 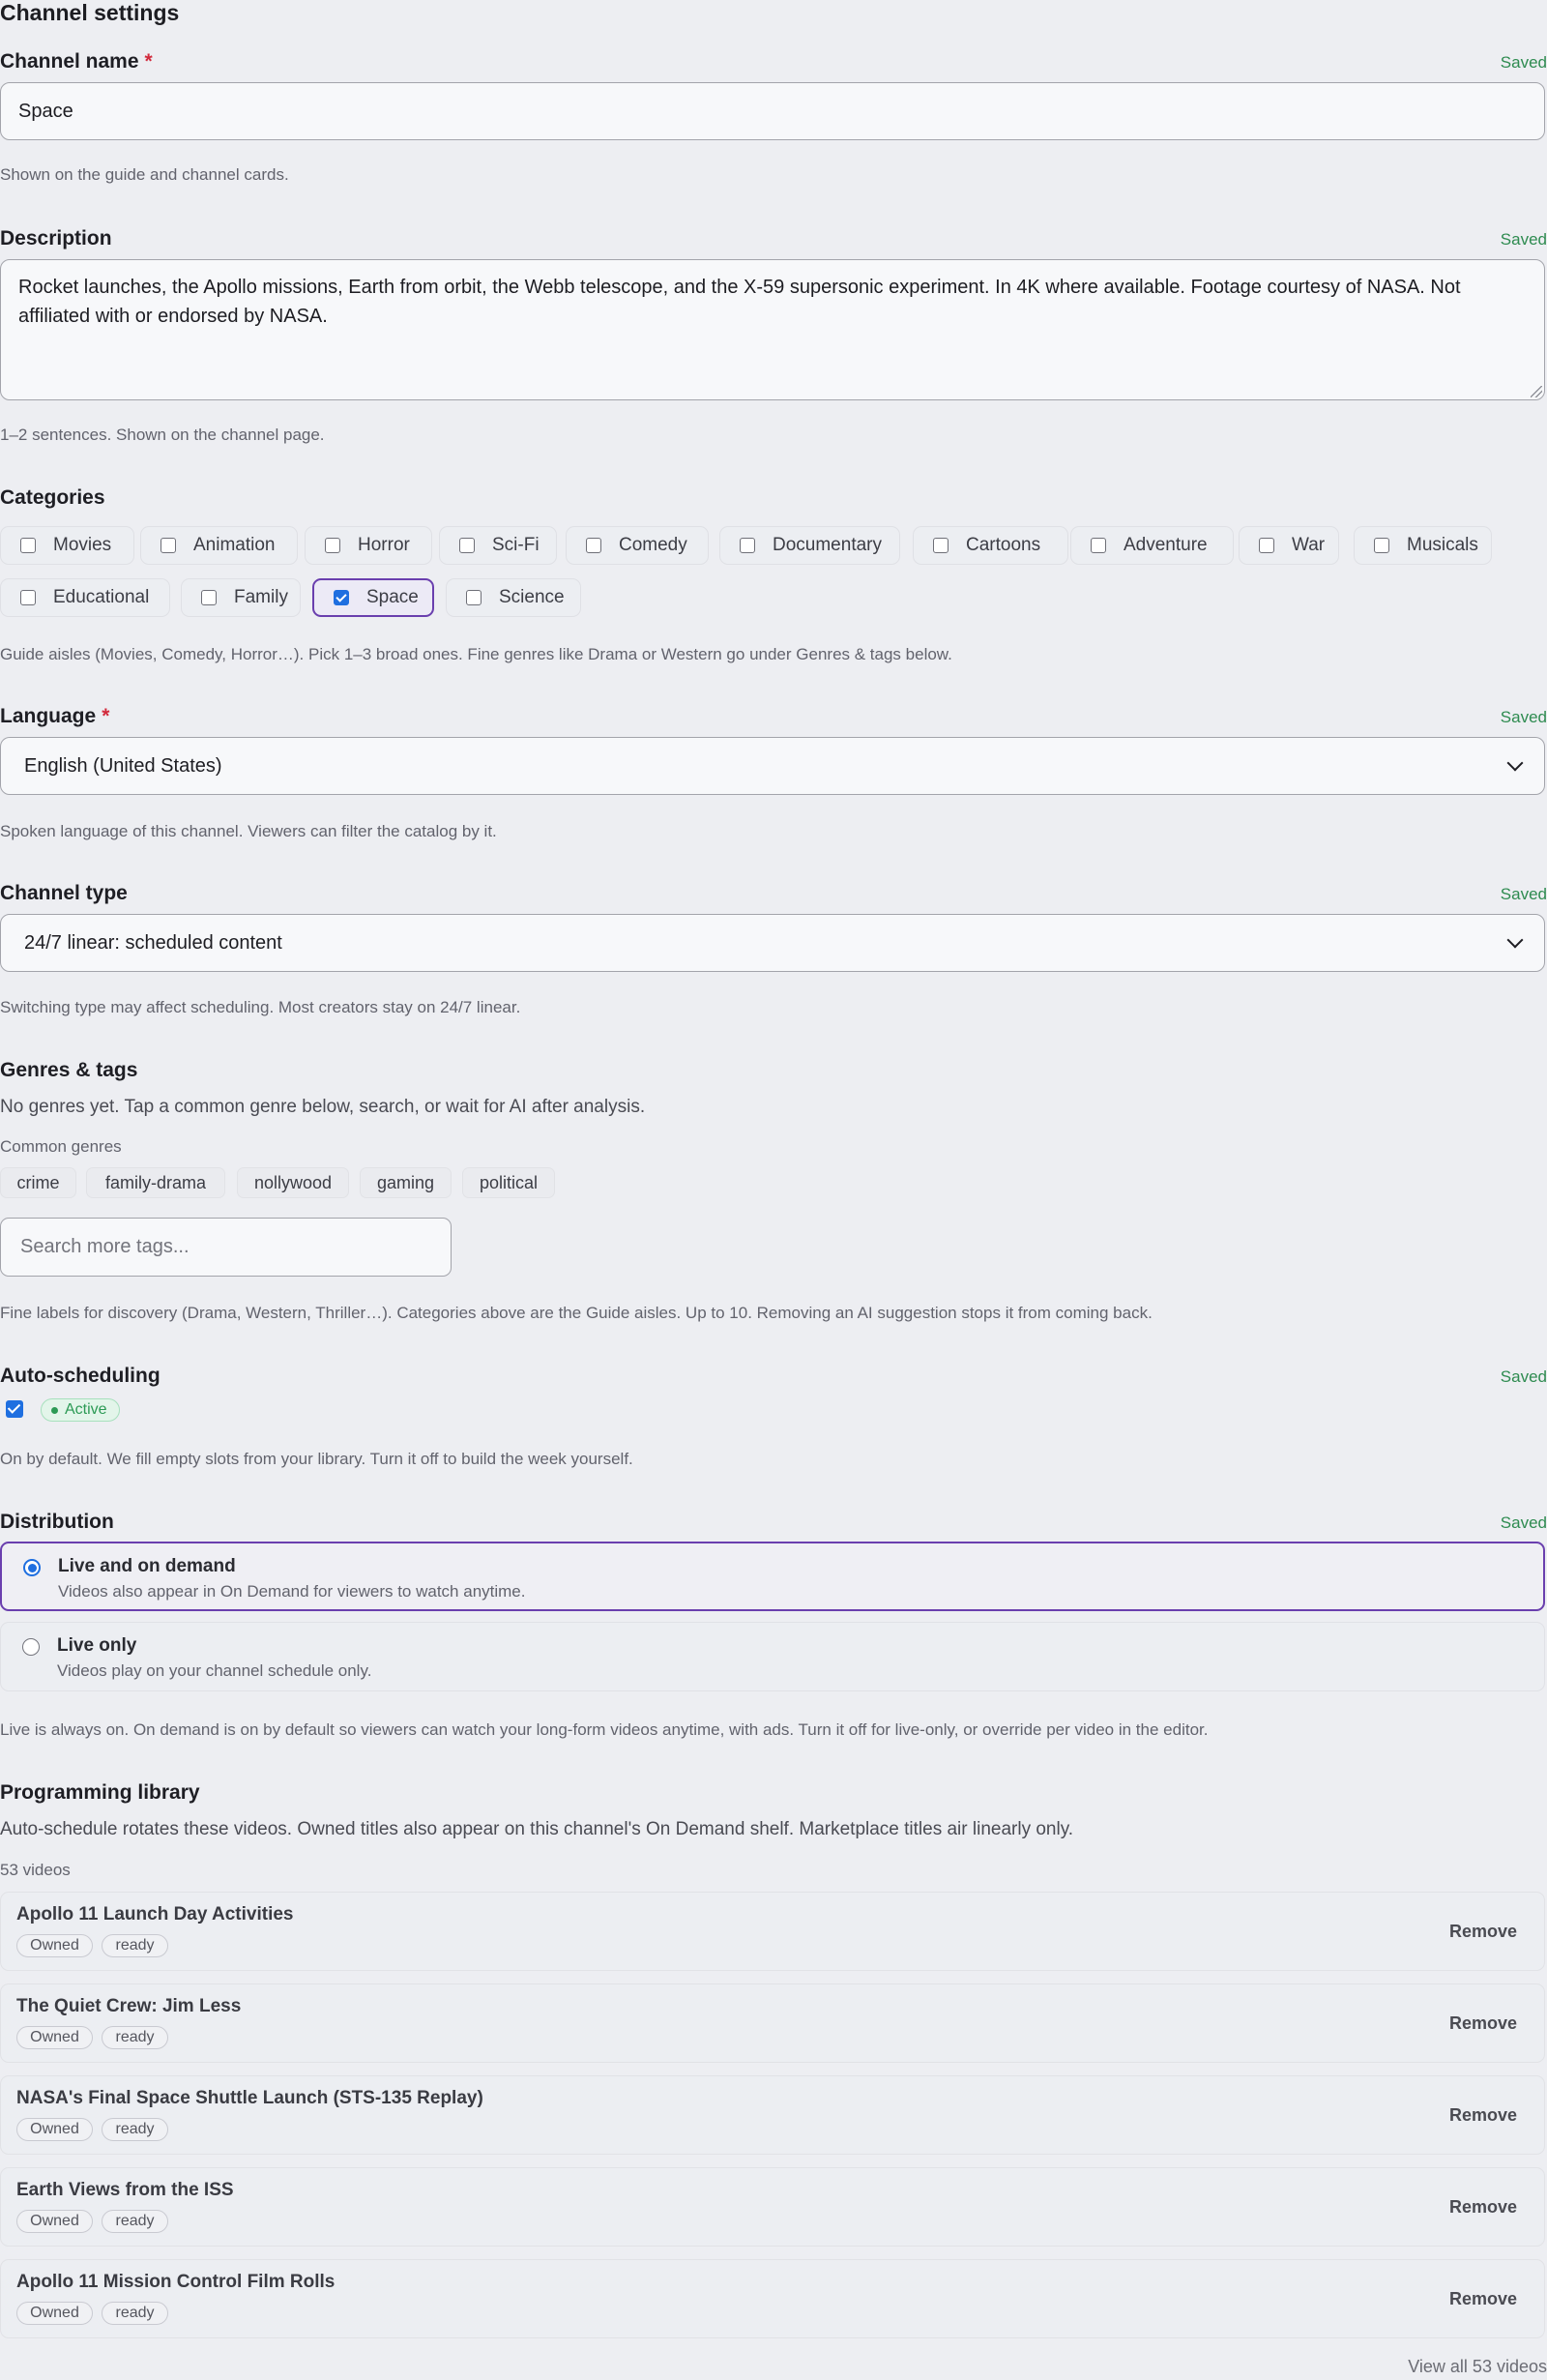 I want to click on channel-type-saved-status: Saved, so click(x=1524, y=894).